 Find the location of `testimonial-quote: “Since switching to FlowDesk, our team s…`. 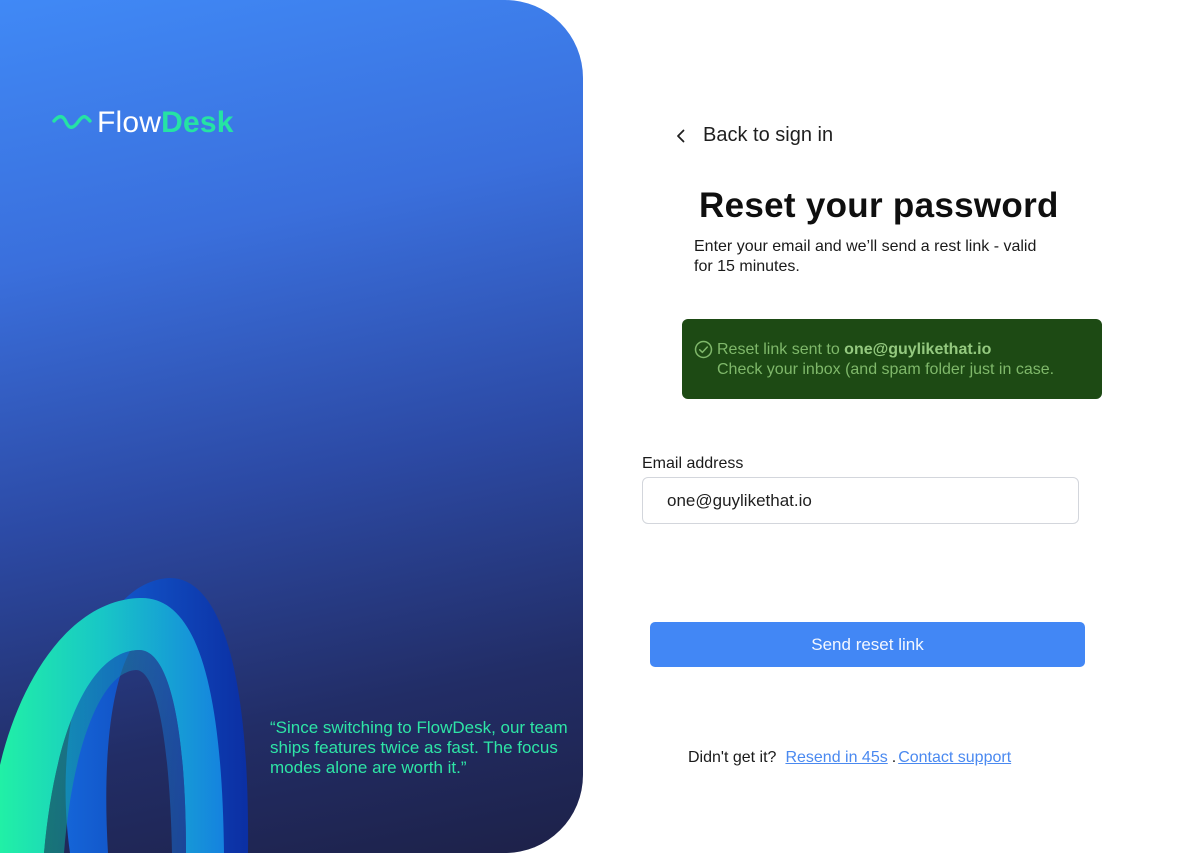

testimonial-quote: “Since switching to FlowDesk, our team s… is located at coordinates (419, 747).